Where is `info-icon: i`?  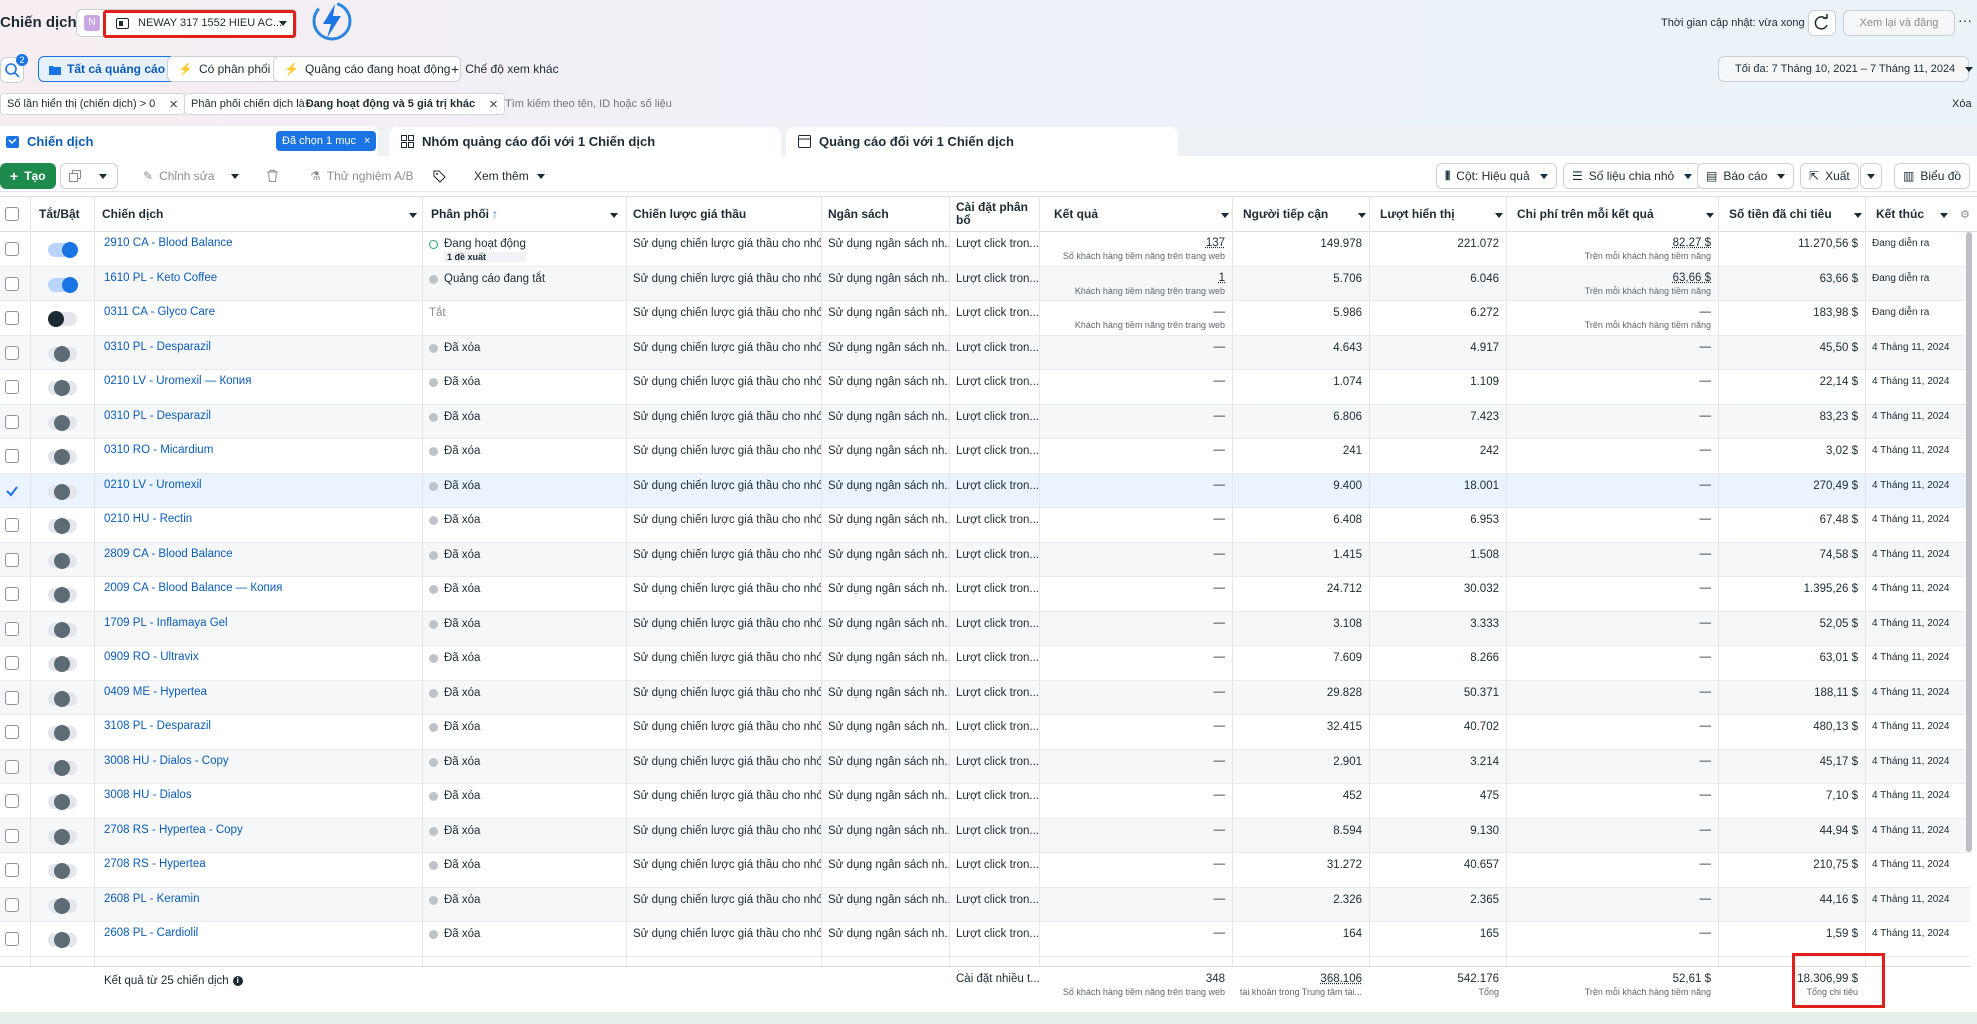 info-icon: i is located at coordinates (237, 981).